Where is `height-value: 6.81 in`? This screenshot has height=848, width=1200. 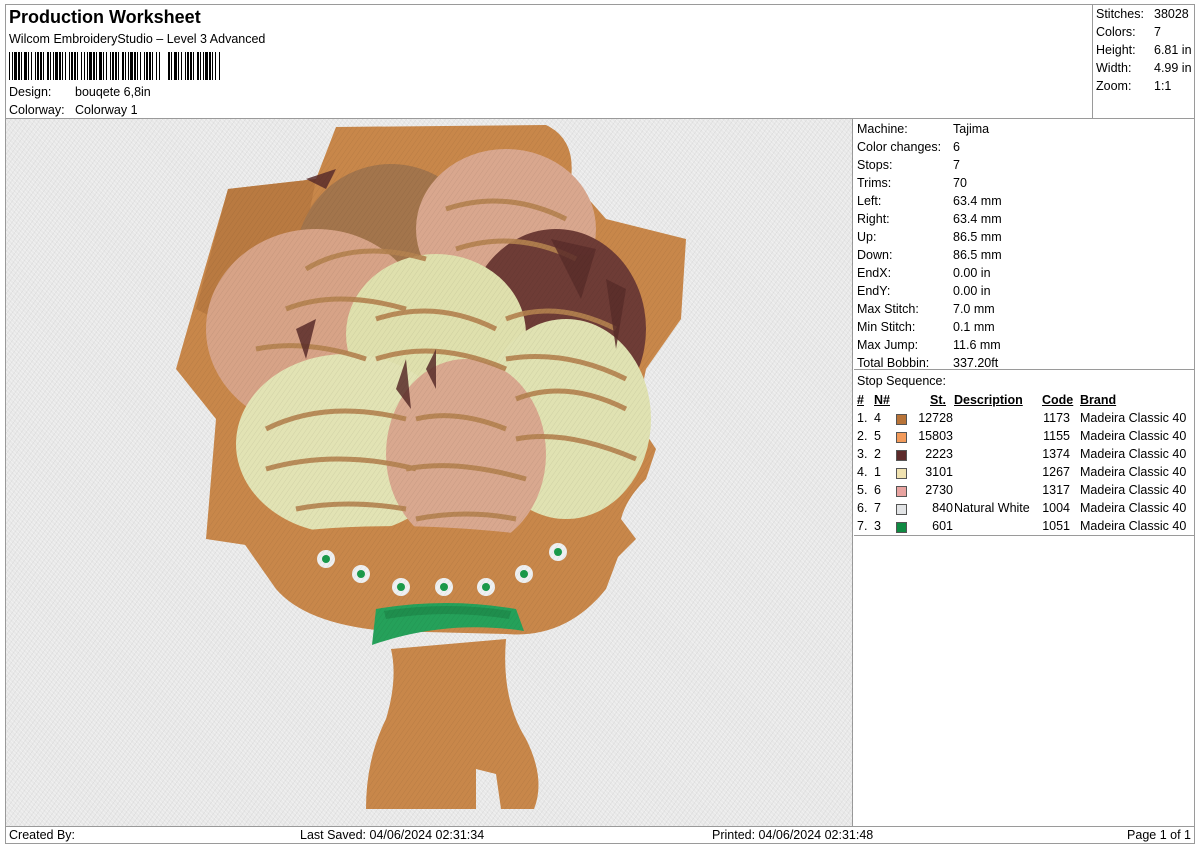
height-value: 6.81 in is located at coordinates (1173, 50).